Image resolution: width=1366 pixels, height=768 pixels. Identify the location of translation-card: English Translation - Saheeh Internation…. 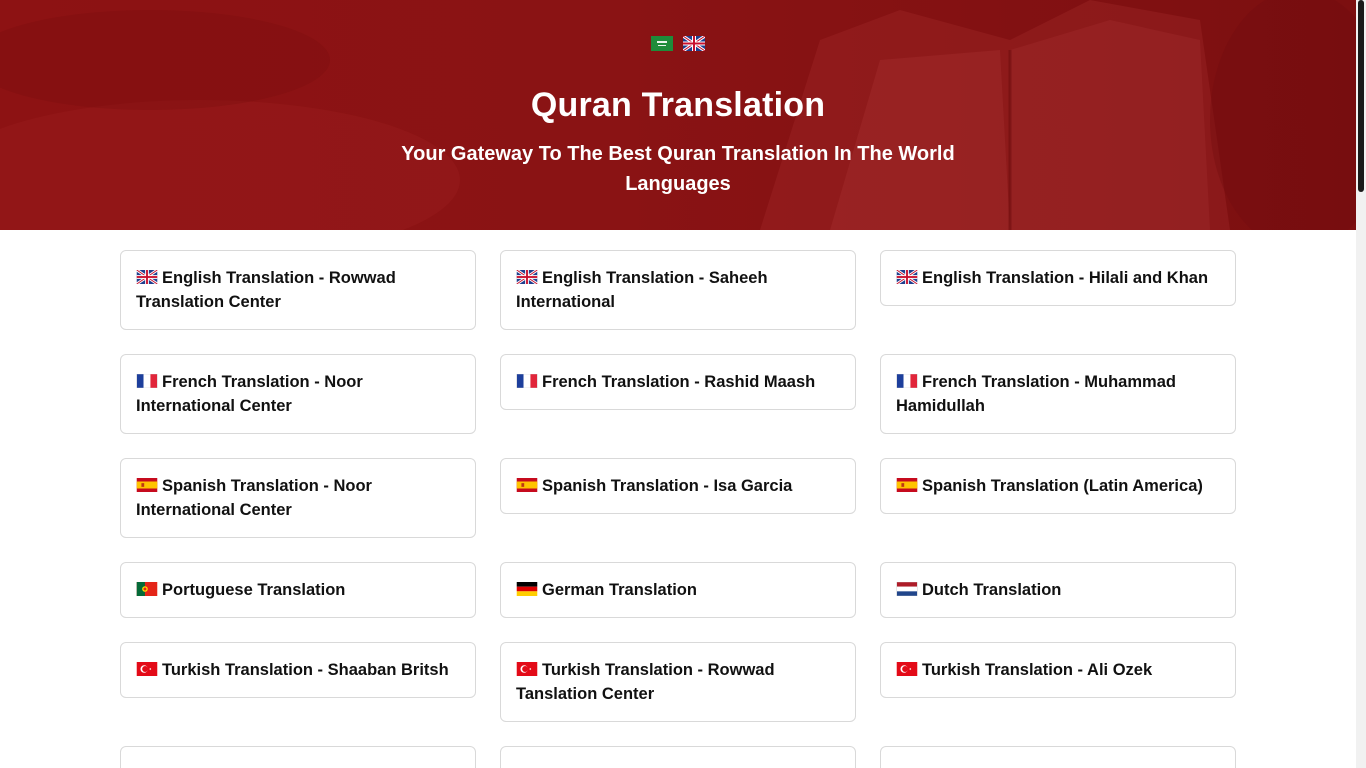
(678, 290).